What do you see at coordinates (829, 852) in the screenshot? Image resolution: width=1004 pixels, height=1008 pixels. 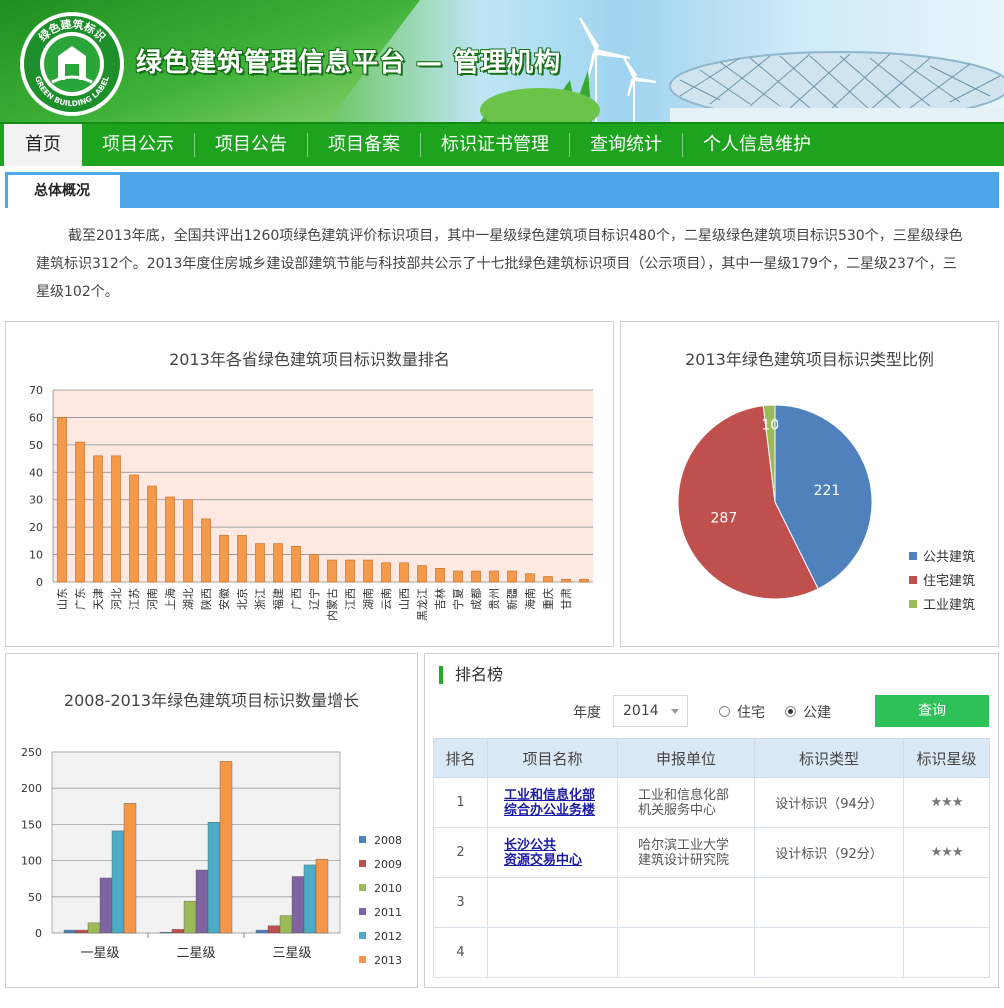 I see `cell-label-type: 设计标识（92分）` at bounding box center [829, 852].